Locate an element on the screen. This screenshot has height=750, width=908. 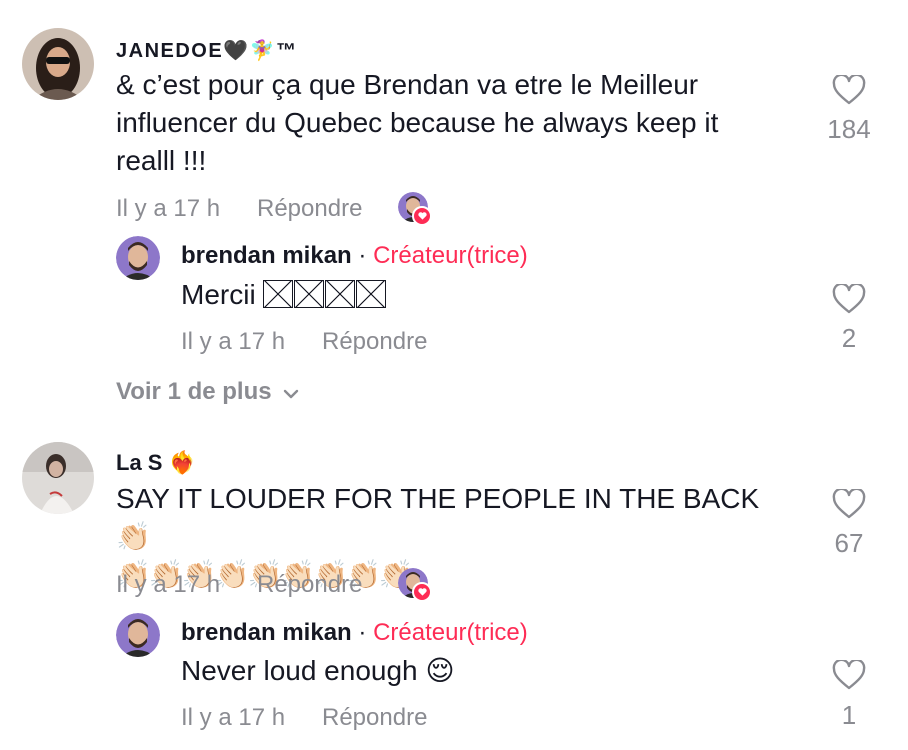
view-more-replies: Voir 1 de plus is located at coordinates (208, 392).